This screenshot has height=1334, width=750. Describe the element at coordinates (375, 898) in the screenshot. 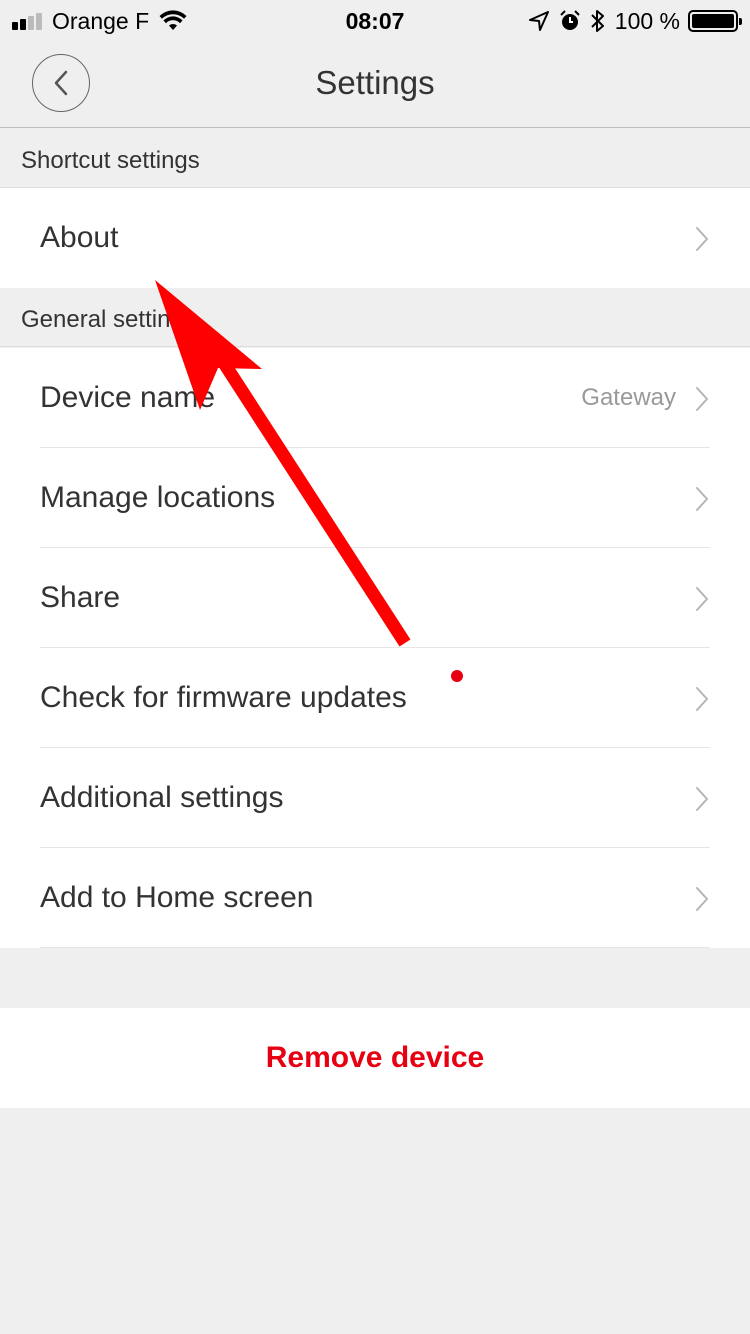

I see `settings-row-add-to-home-screen: Add to Home screen` at that location.